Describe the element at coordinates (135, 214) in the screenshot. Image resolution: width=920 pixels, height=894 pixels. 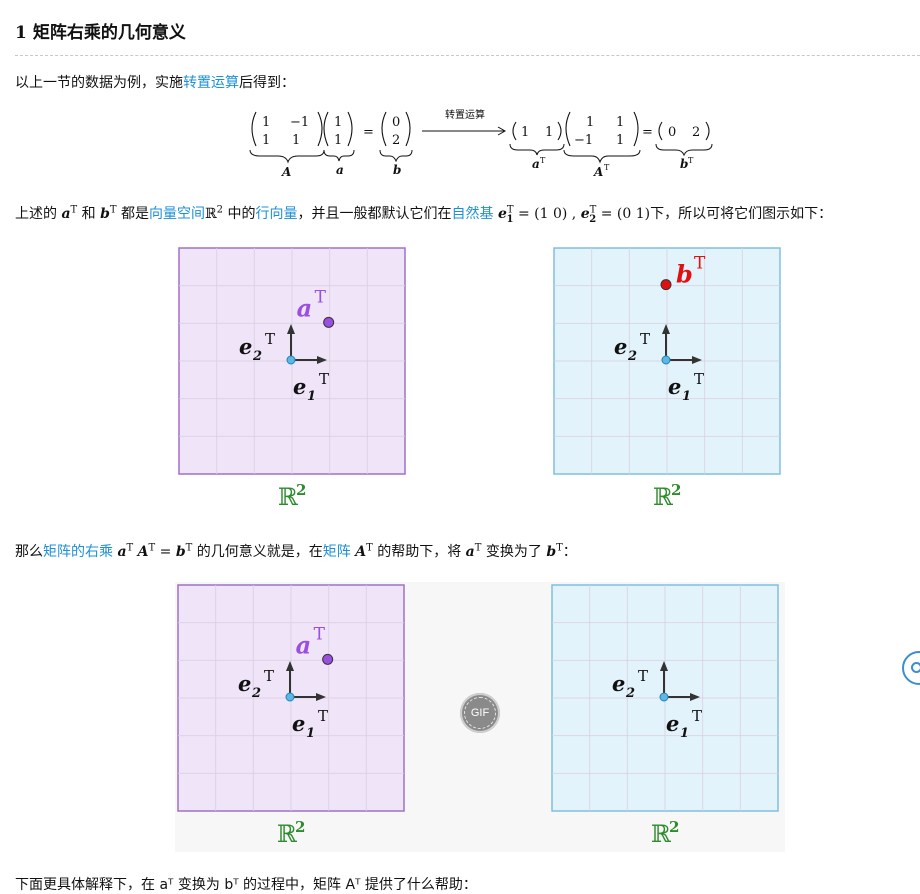
I see `basis-text-3: 都是` at that location.